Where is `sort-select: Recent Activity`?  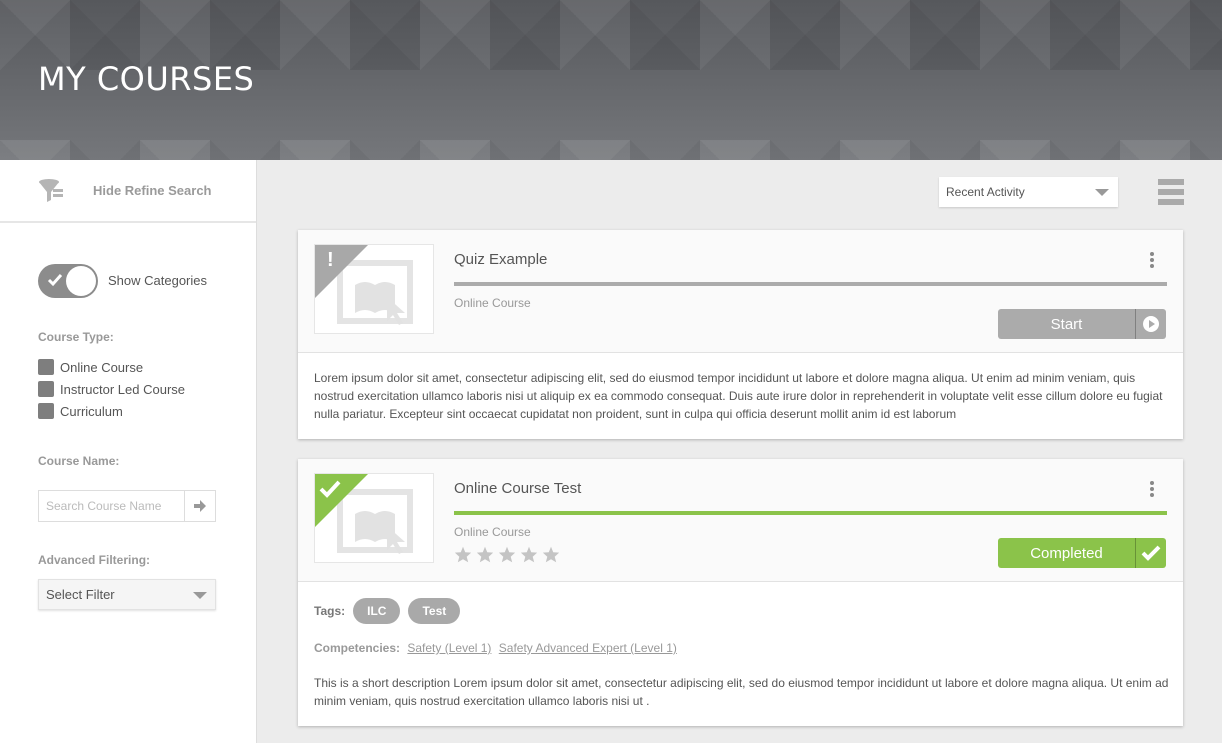
sort-select: Recent Activity is located at coordinates (1028, 192).